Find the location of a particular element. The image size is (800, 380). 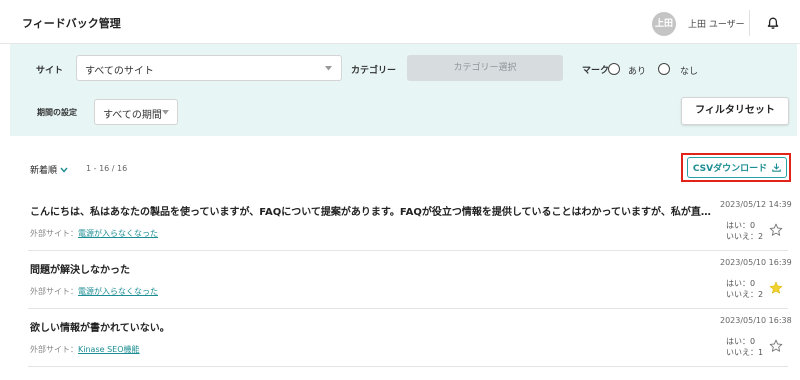

site-select-value: すべてのサイト is located at coordinates (119, 71).